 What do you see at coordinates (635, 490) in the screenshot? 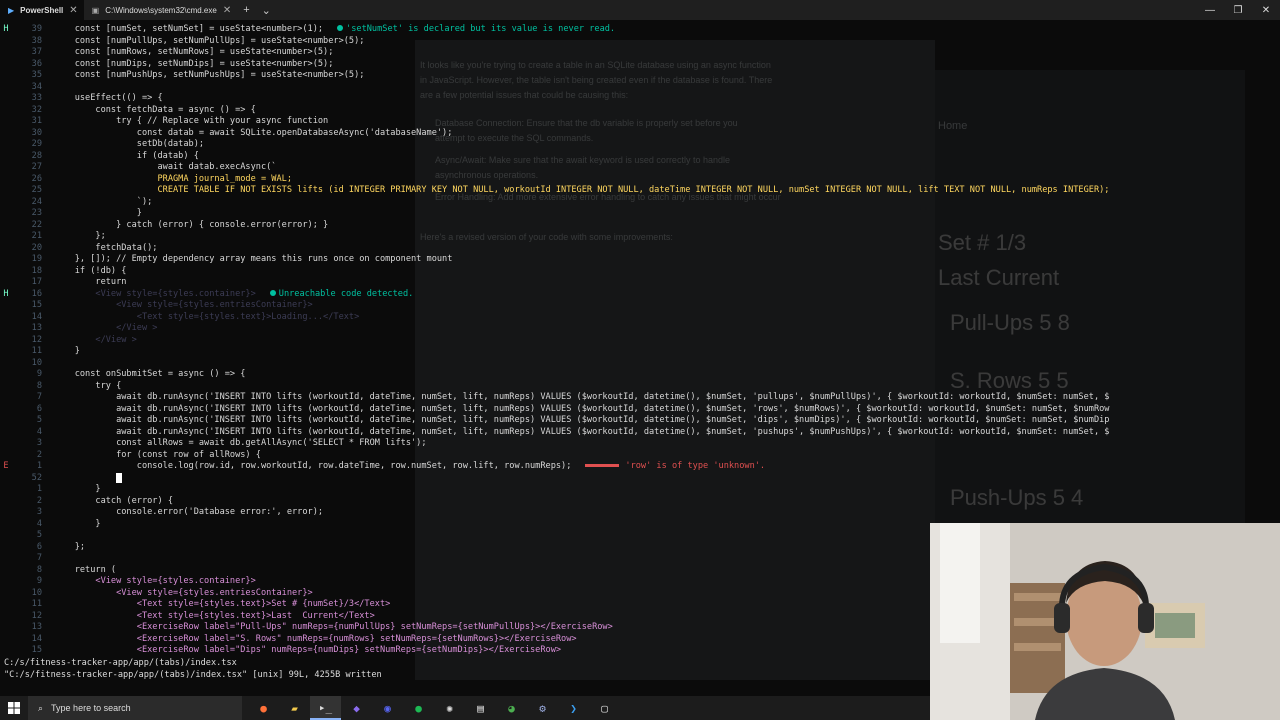
I see `code-line: 1 }` at bounding box center [635, 490].